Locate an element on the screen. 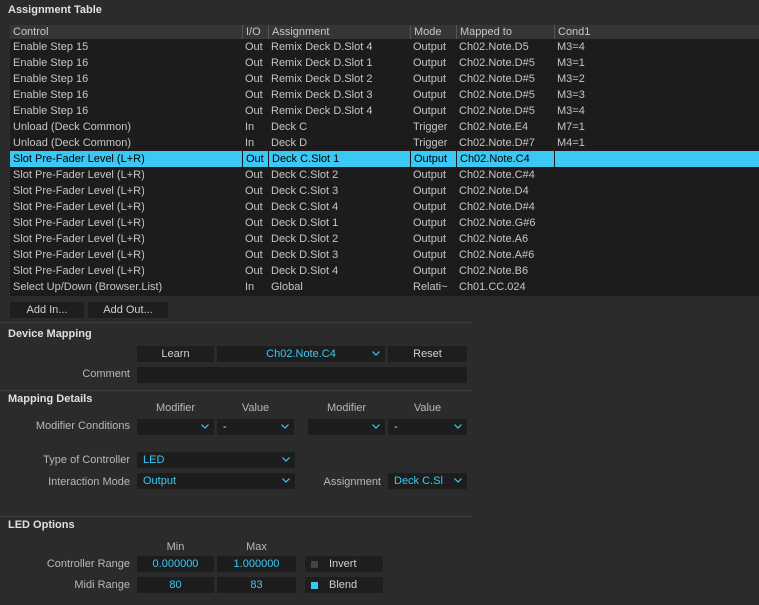 The height and width of the screenshot is (605, 759). assignment-dropdown: Deck C.Sl is located at coordinates (427, 481).